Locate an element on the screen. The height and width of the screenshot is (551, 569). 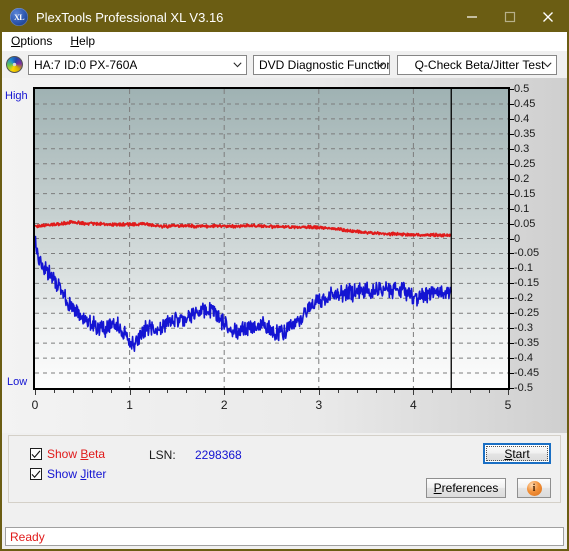
x-axis-tick-label: 4 is located at coordinates (413, 405).